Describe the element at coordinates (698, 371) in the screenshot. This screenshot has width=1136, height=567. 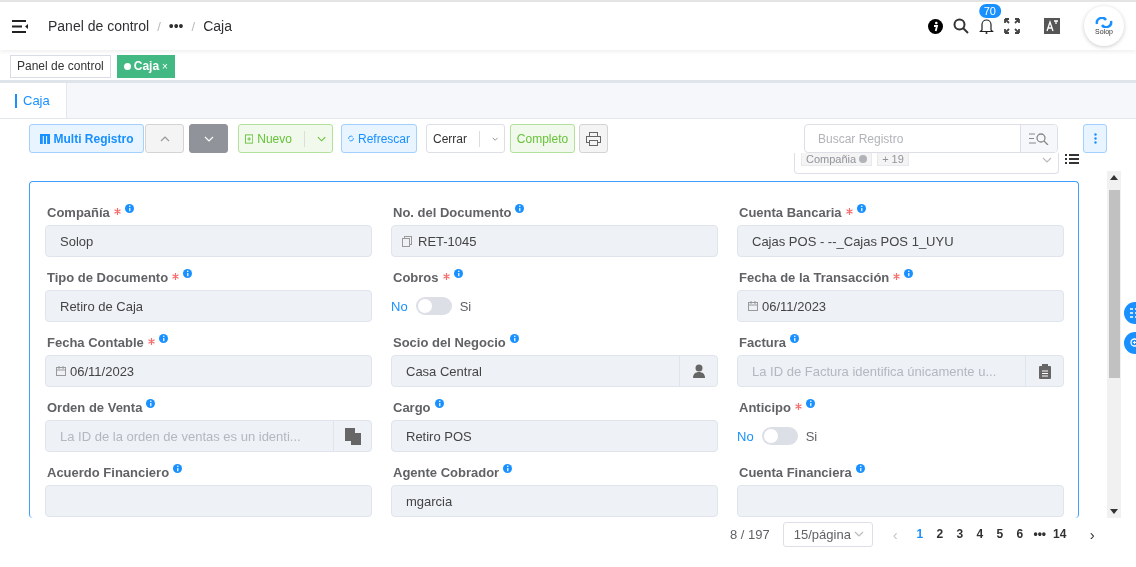
I see `person-icon` at that location.